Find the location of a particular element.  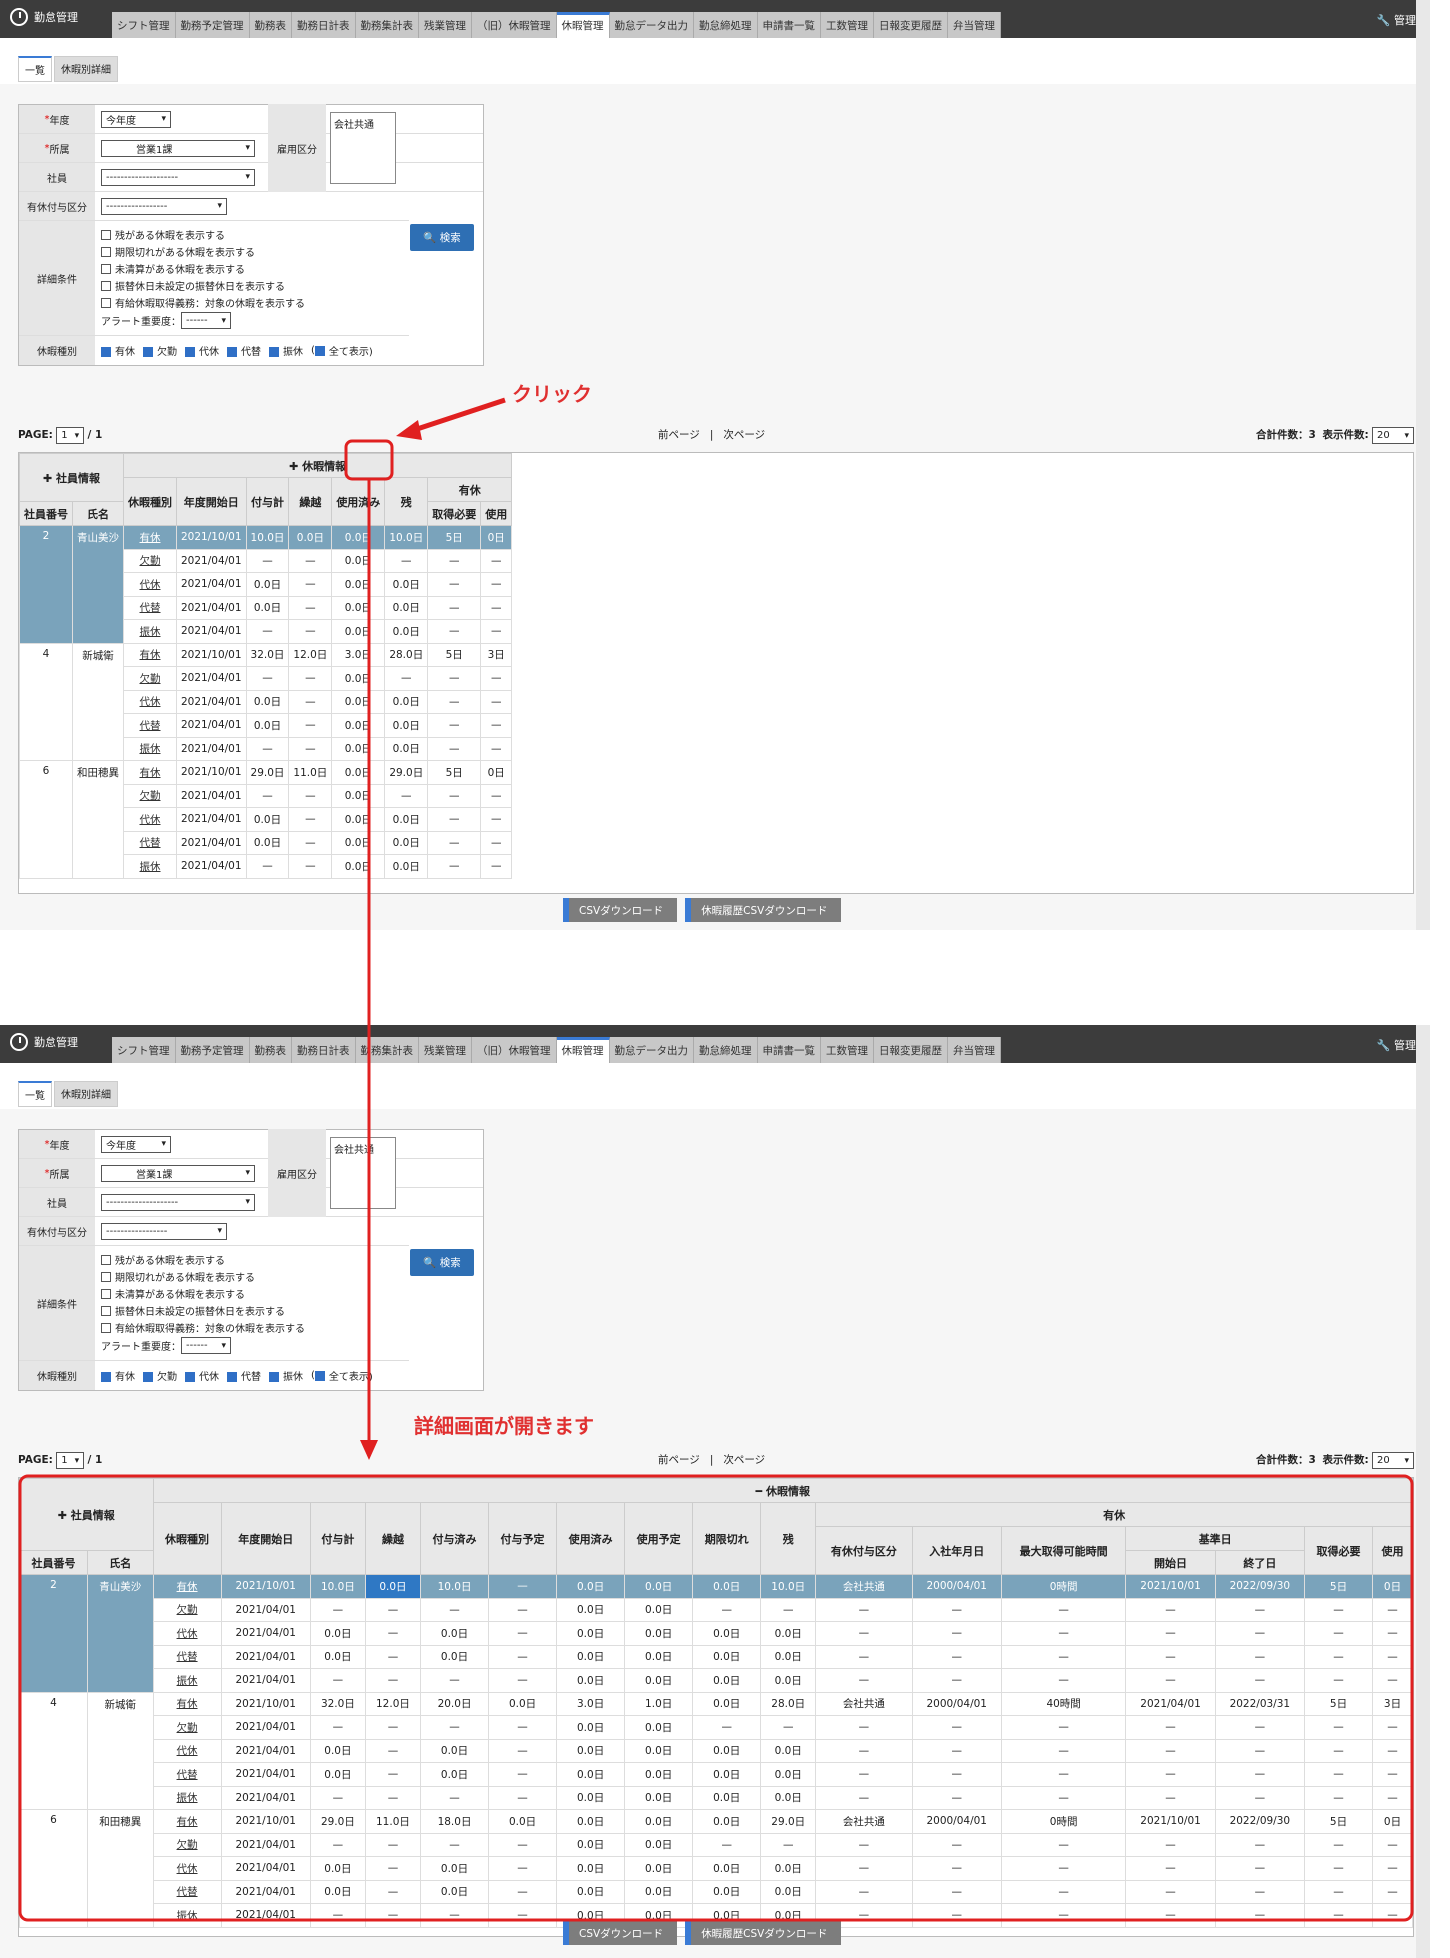

opened-annotation: 詳細画面が開きます is located at coordinates (504, 1426).